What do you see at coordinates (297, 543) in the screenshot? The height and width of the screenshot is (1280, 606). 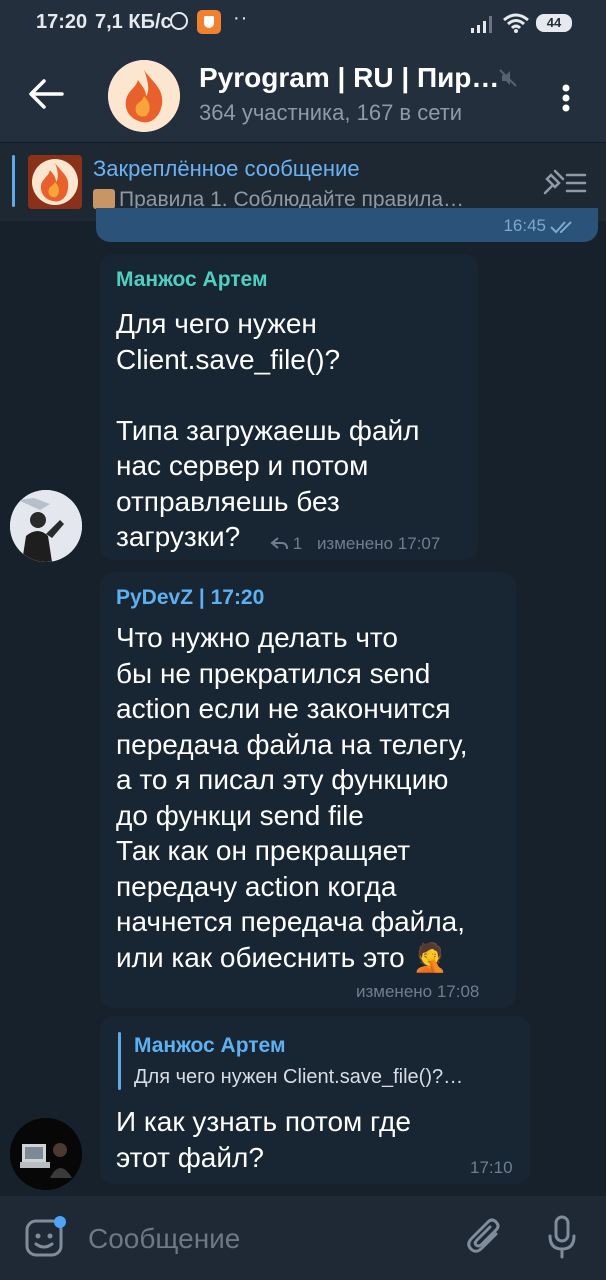 I see `reply-count: 1` at bounding box center [297, 543].